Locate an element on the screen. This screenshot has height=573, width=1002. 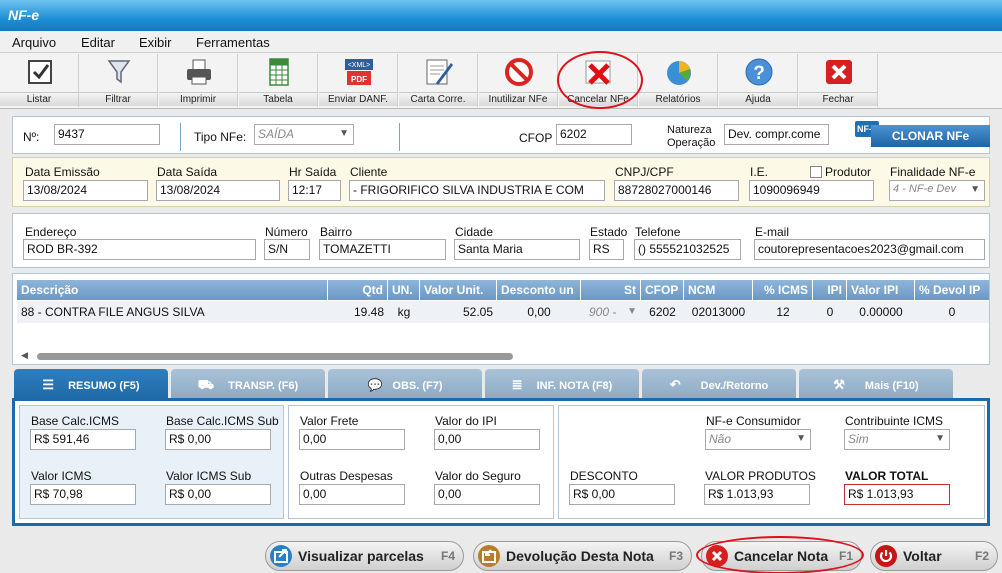
scrollbar-thumb is located at coordinates (275, 356).